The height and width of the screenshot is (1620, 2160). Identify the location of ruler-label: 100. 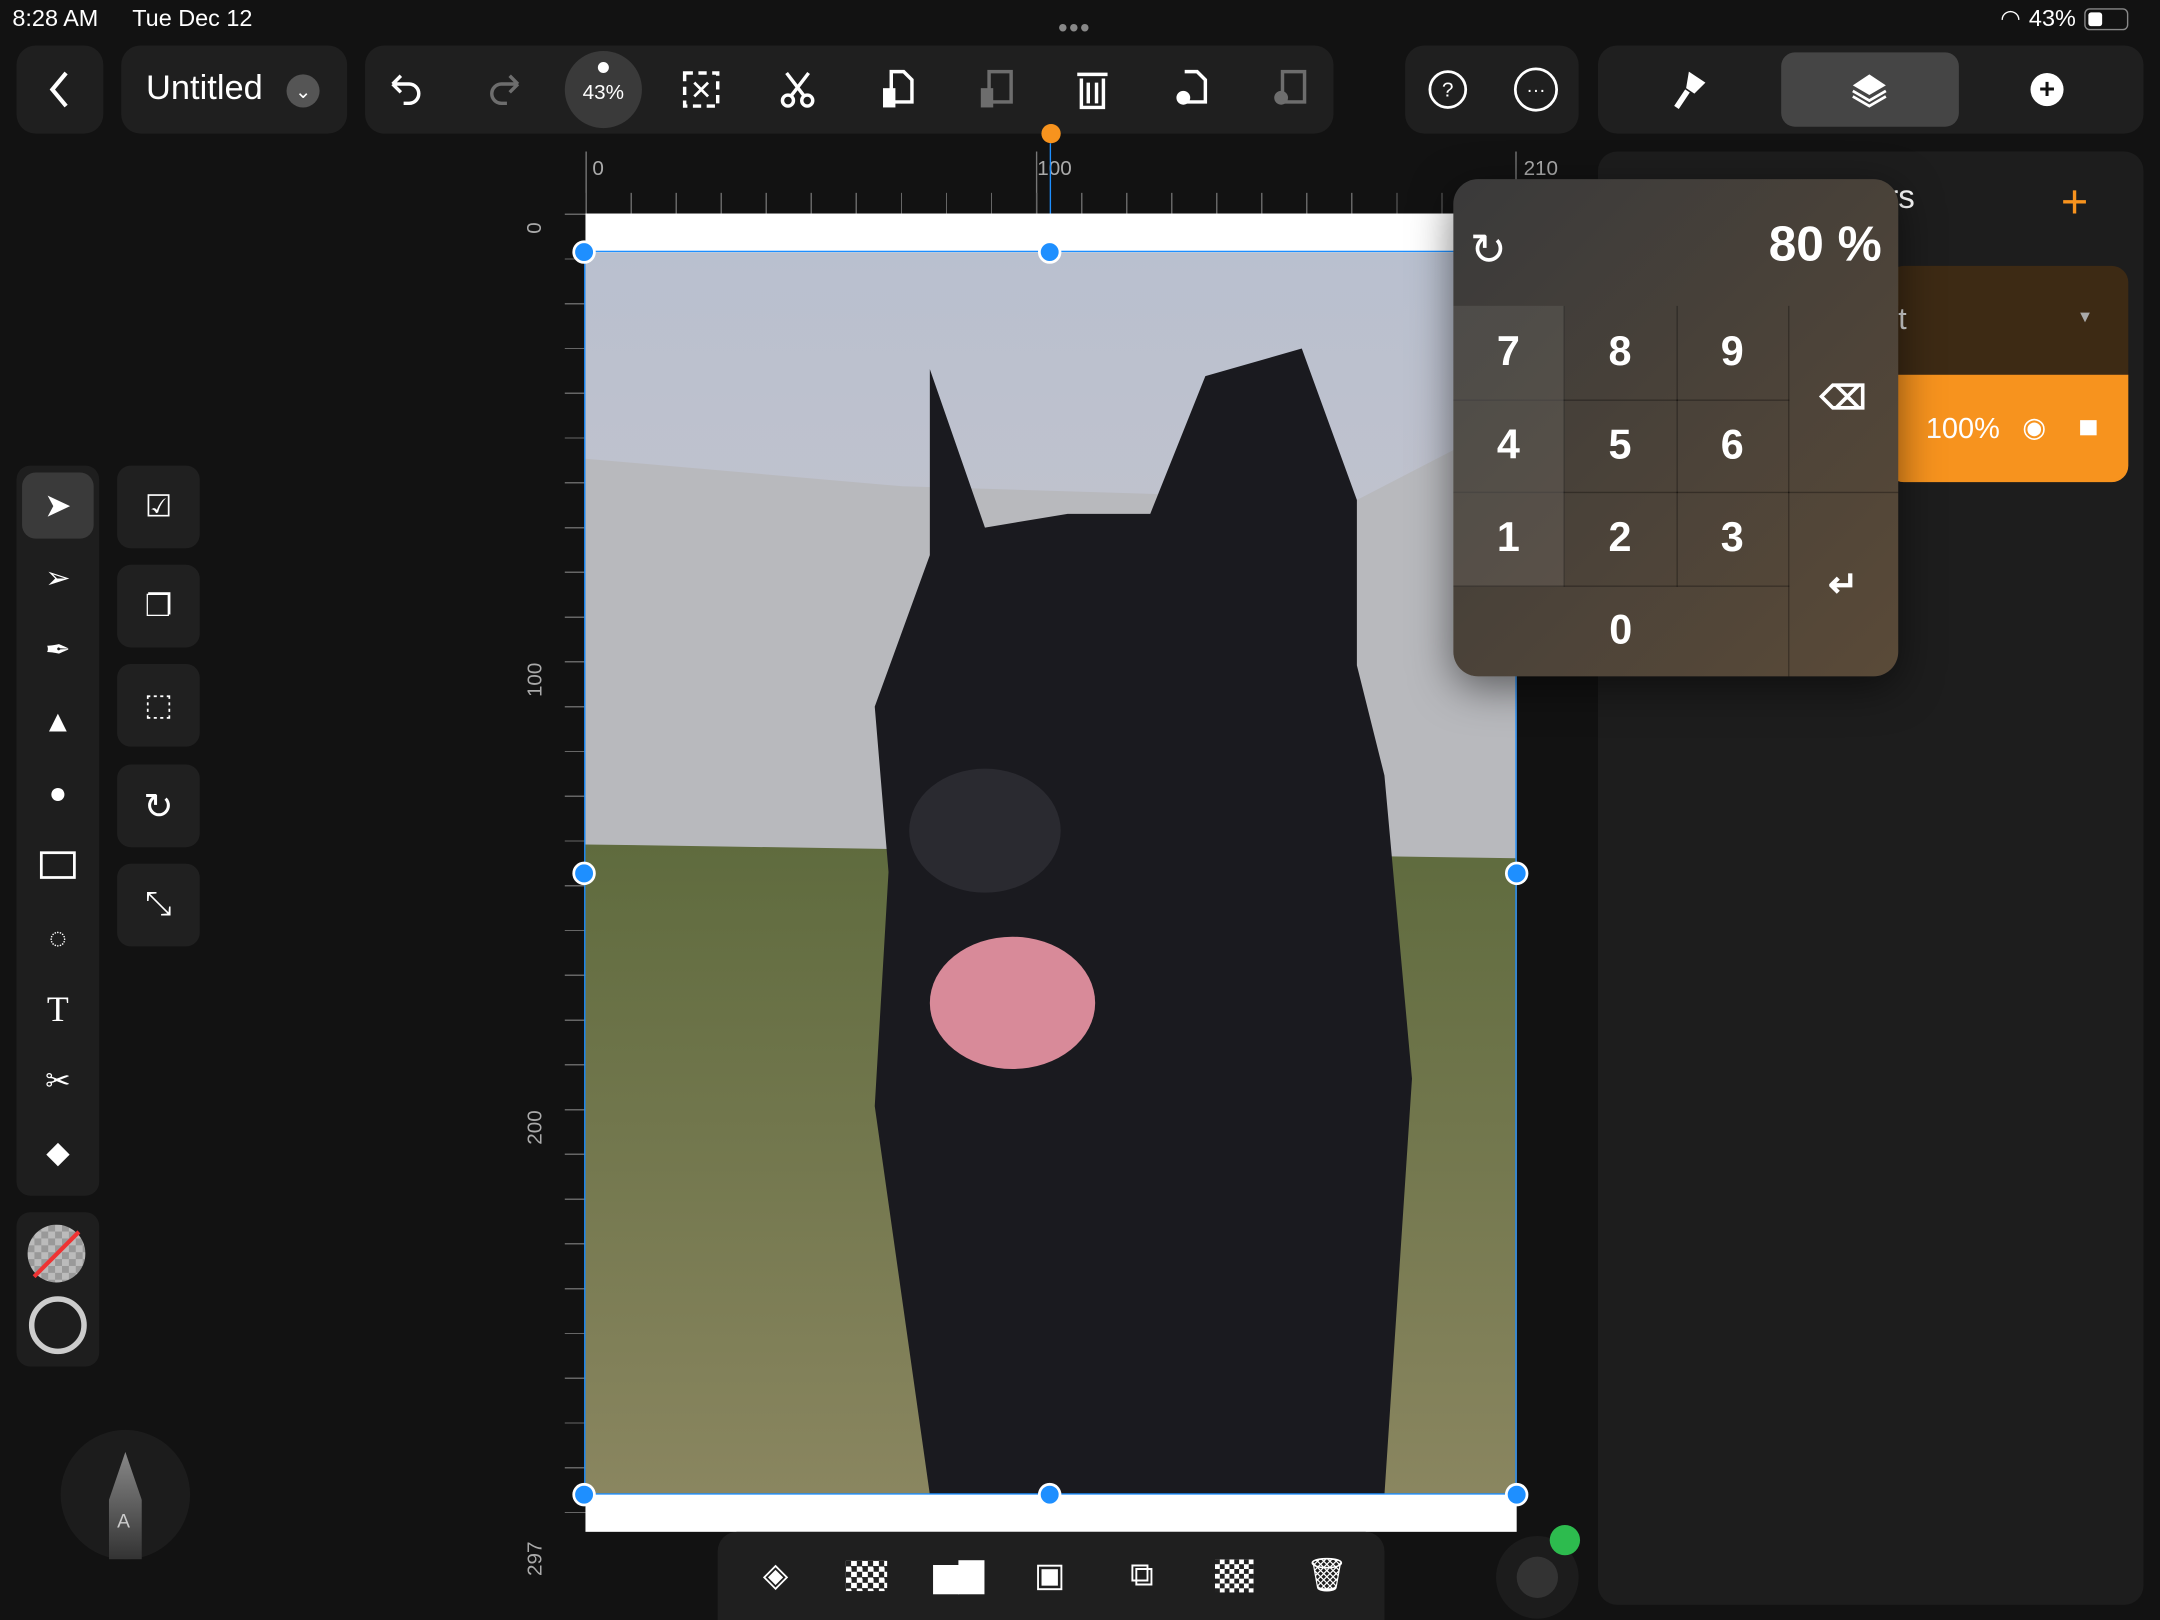
(535, 680).